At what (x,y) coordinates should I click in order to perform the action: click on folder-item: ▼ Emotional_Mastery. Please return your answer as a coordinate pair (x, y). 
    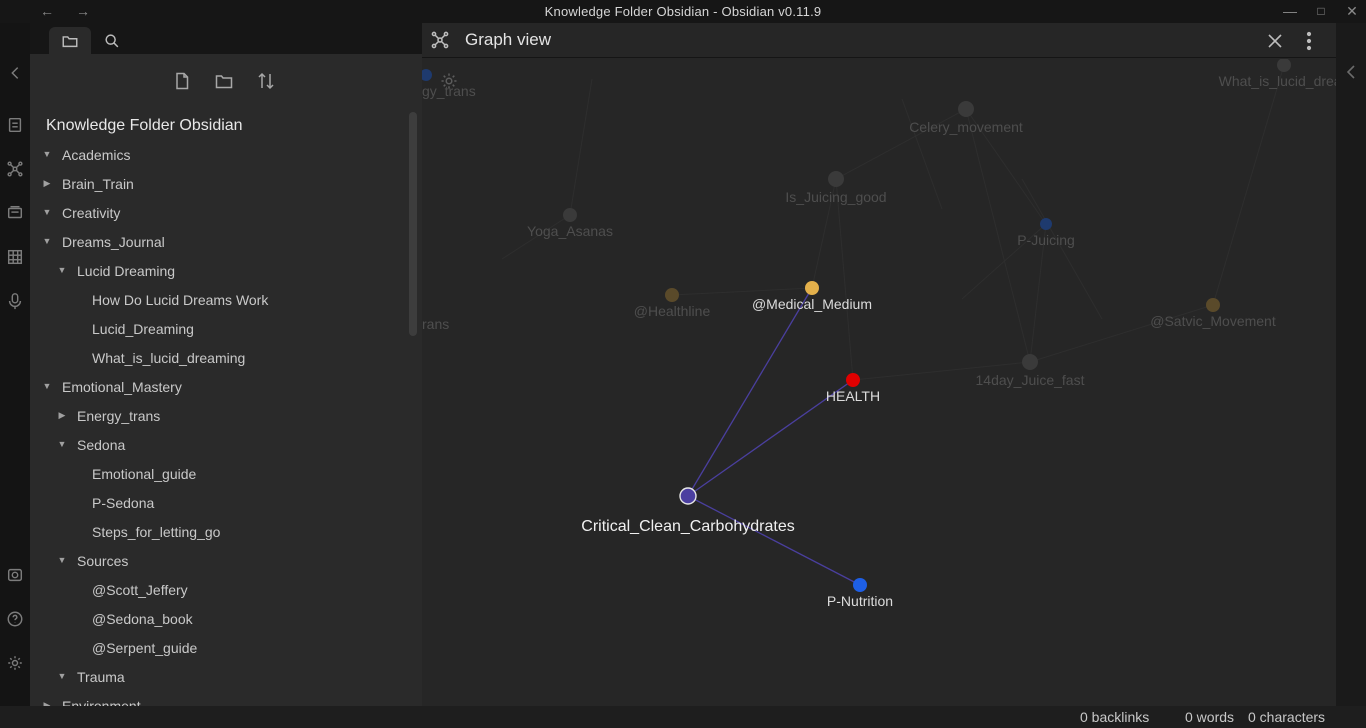
    Looking at the image, I should click on (219, 386).